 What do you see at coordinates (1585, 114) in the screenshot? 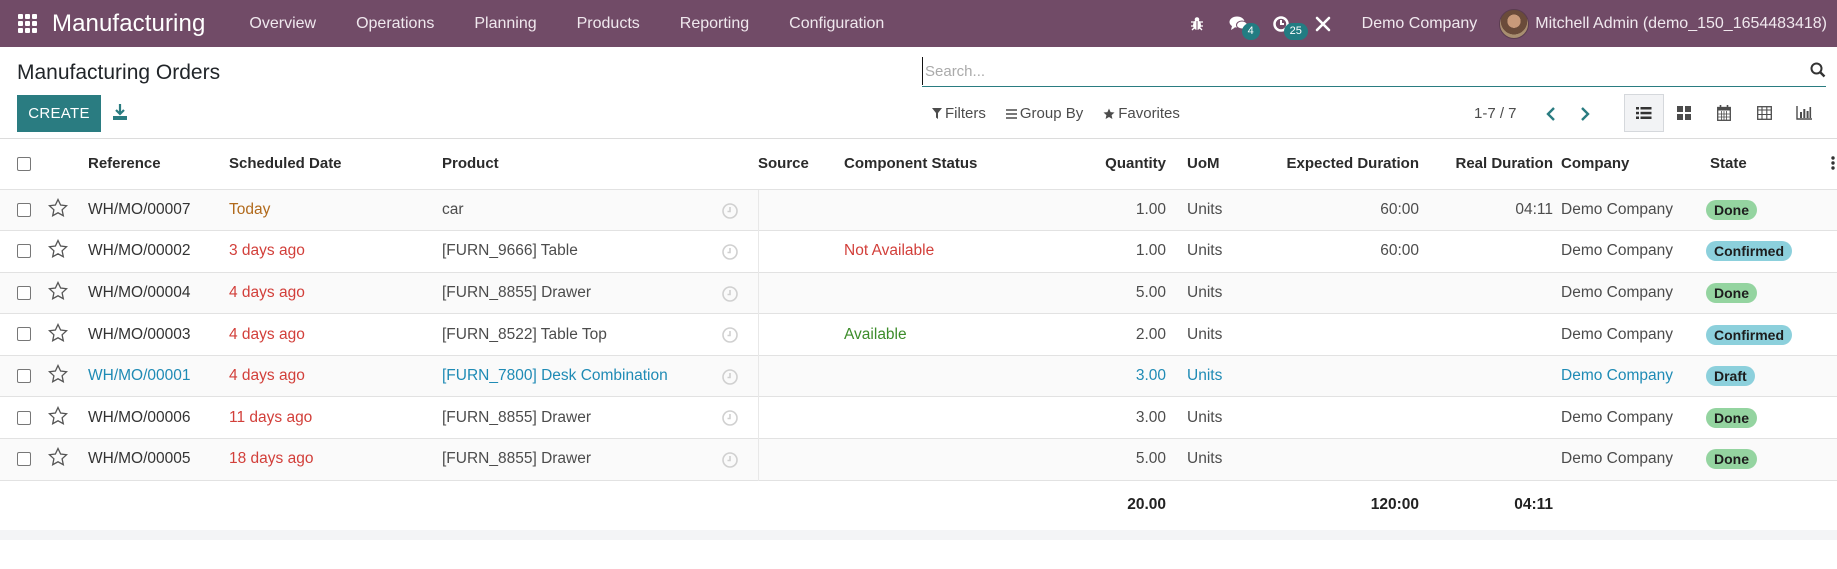
I see `pager-next-icon` at bounding box center [1585, 114].